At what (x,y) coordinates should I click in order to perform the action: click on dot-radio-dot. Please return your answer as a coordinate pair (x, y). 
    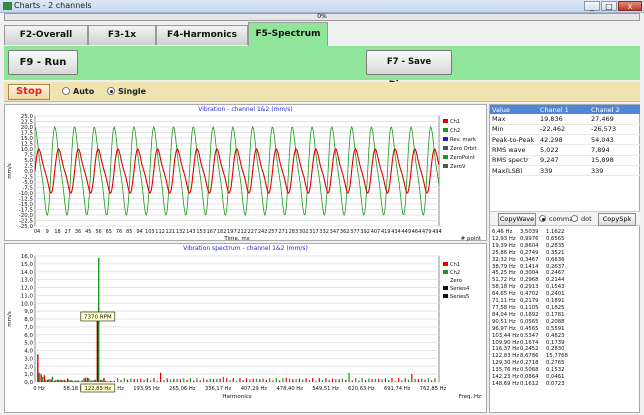
    Looking at the image, I should click on (574, 218).